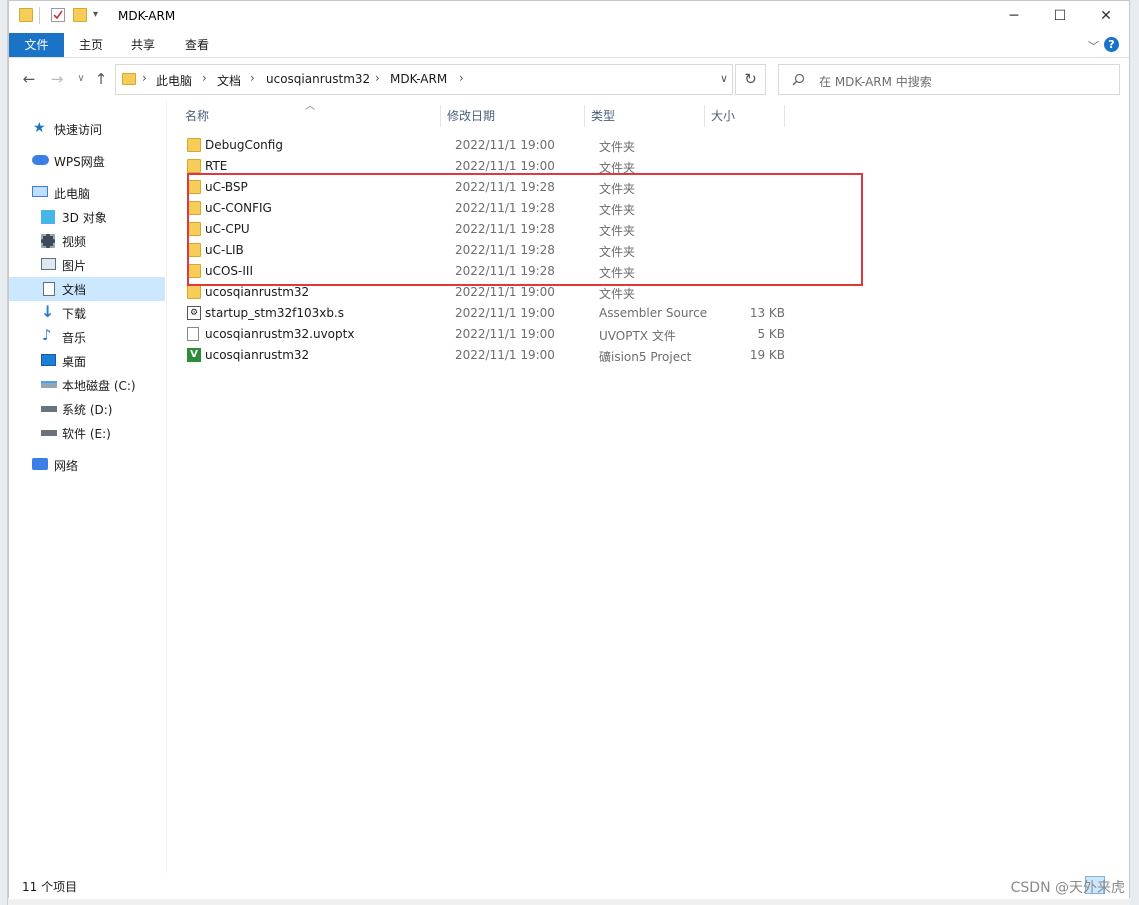  I want to click on table-row: uC-LIB 2022/11/1 19:28 文件夹, so click(493, 250).